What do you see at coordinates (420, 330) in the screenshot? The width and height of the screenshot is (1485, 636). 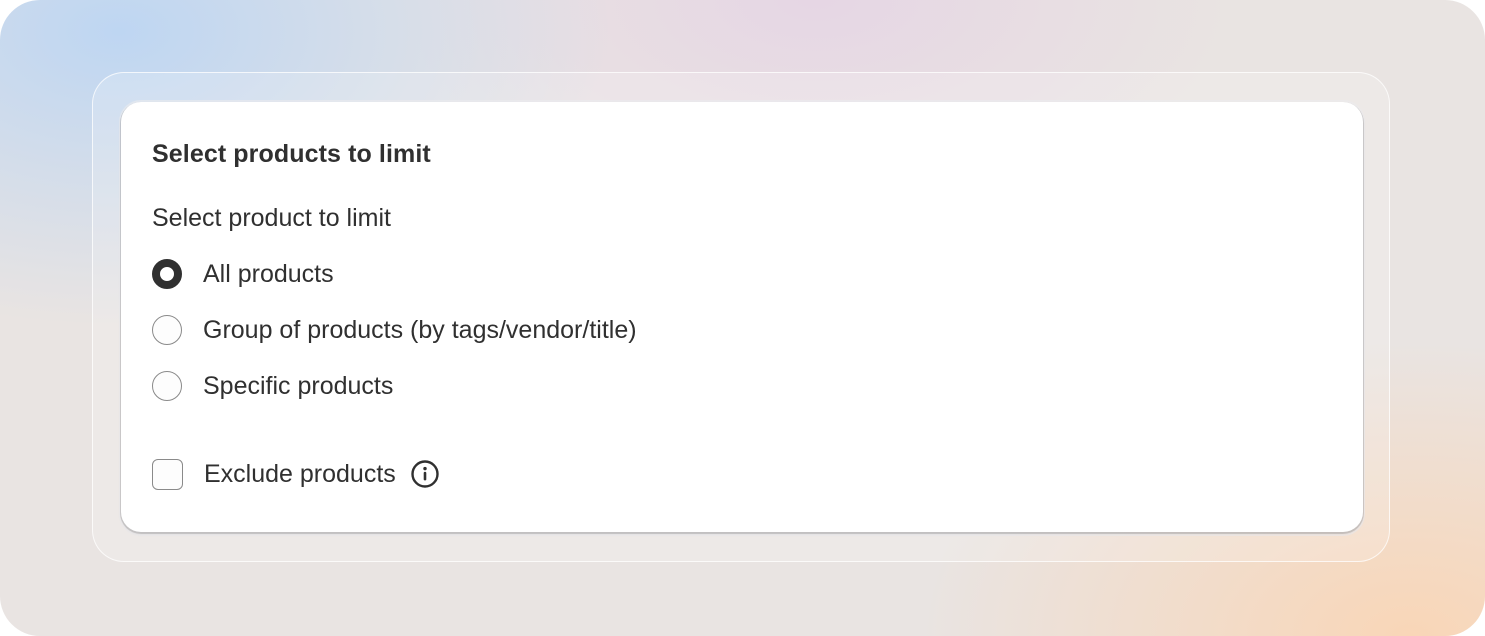 I see `radio-label-group-of-products: Group of products (by tags/vendor/title)` at bounding box center [420, 330].